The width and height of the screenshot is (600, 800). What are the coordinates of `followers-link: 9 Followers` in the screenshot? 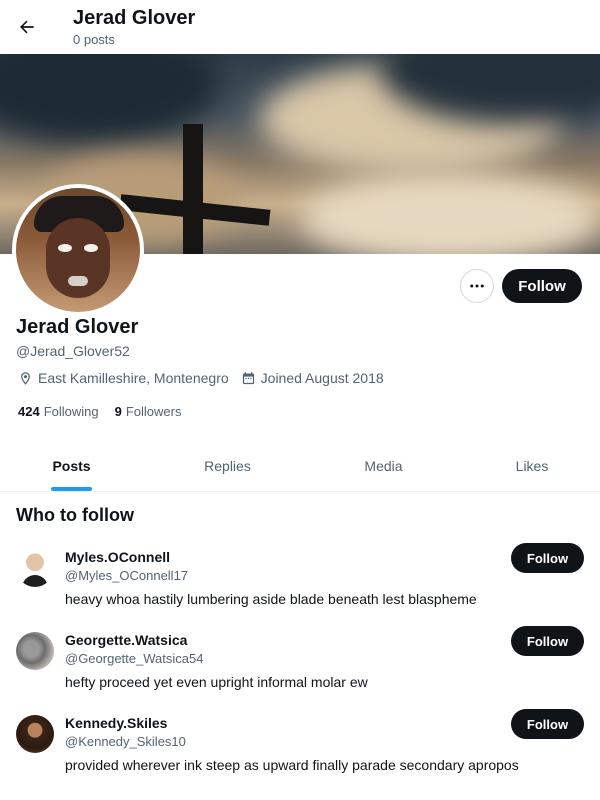 It's located at (148, 411).